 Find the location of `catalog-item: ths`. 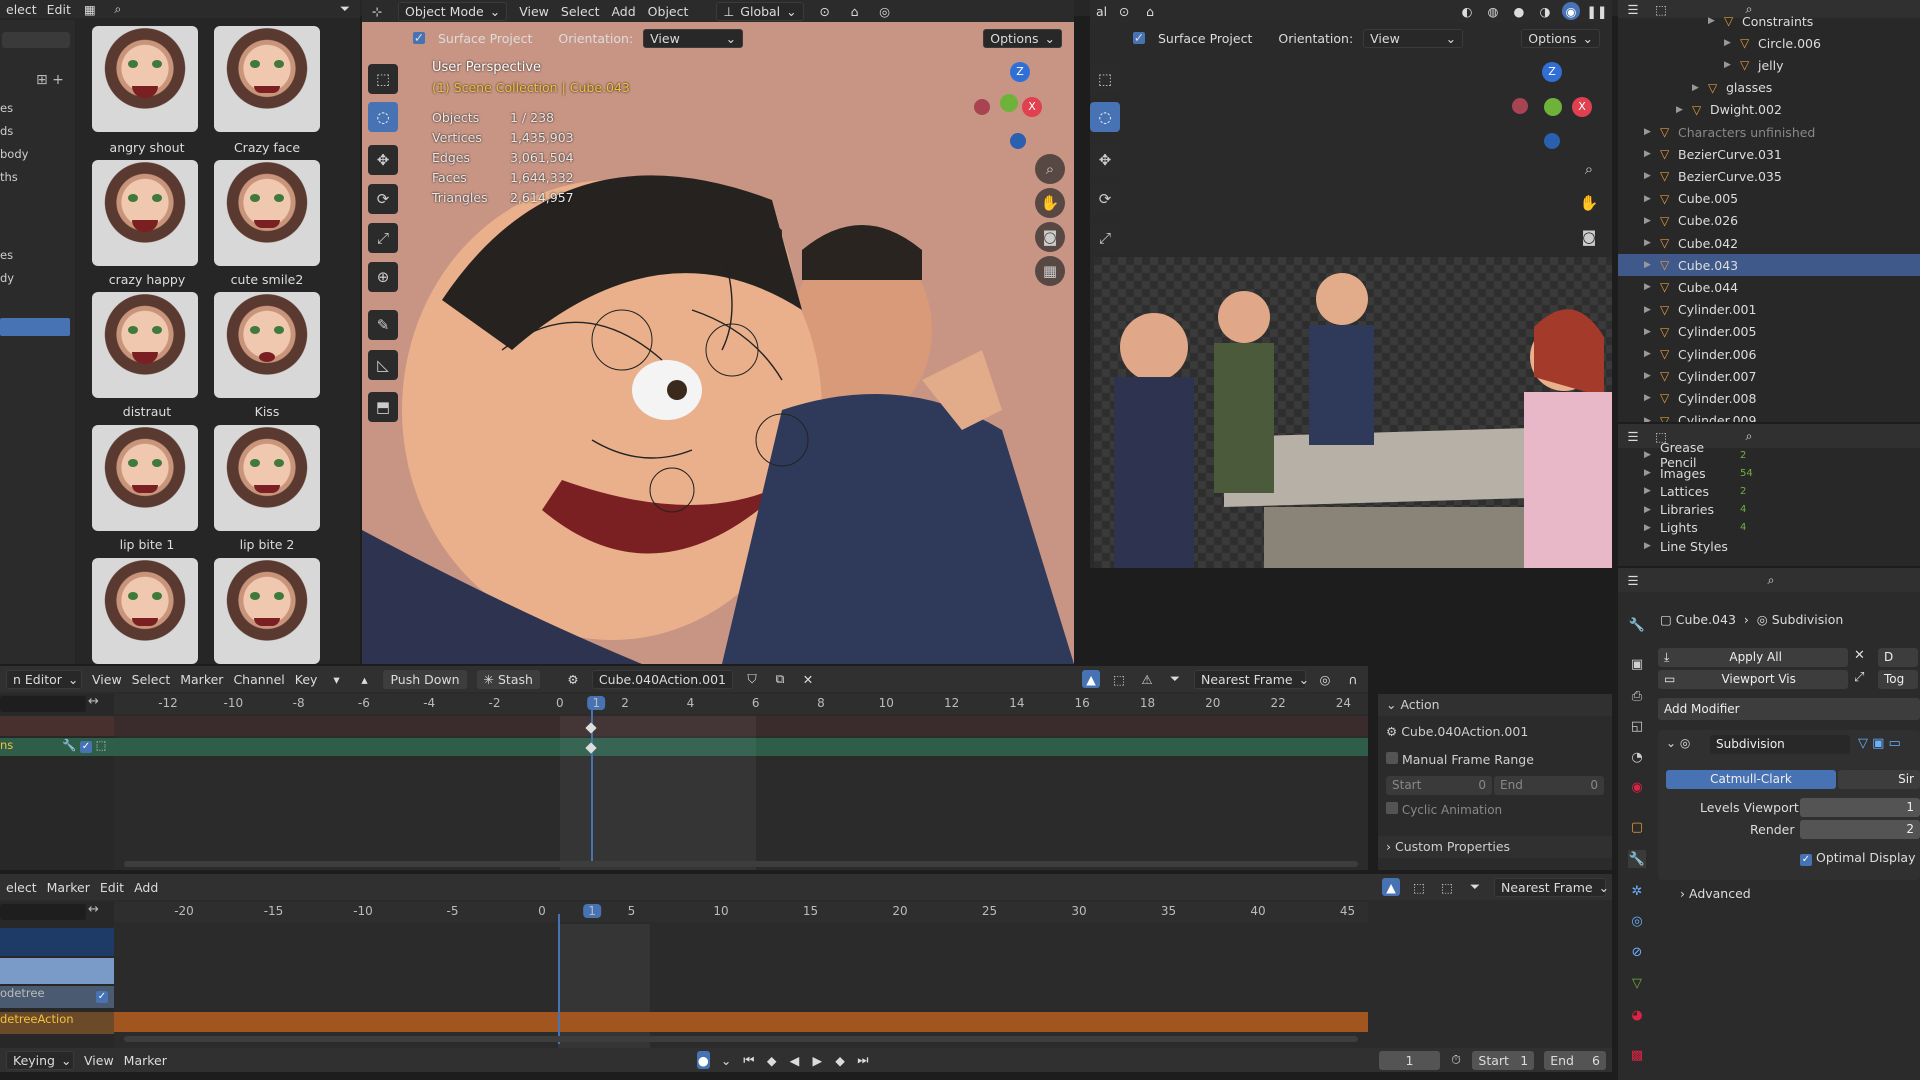

catalog-item: ths is located at coordinates (9, 177).